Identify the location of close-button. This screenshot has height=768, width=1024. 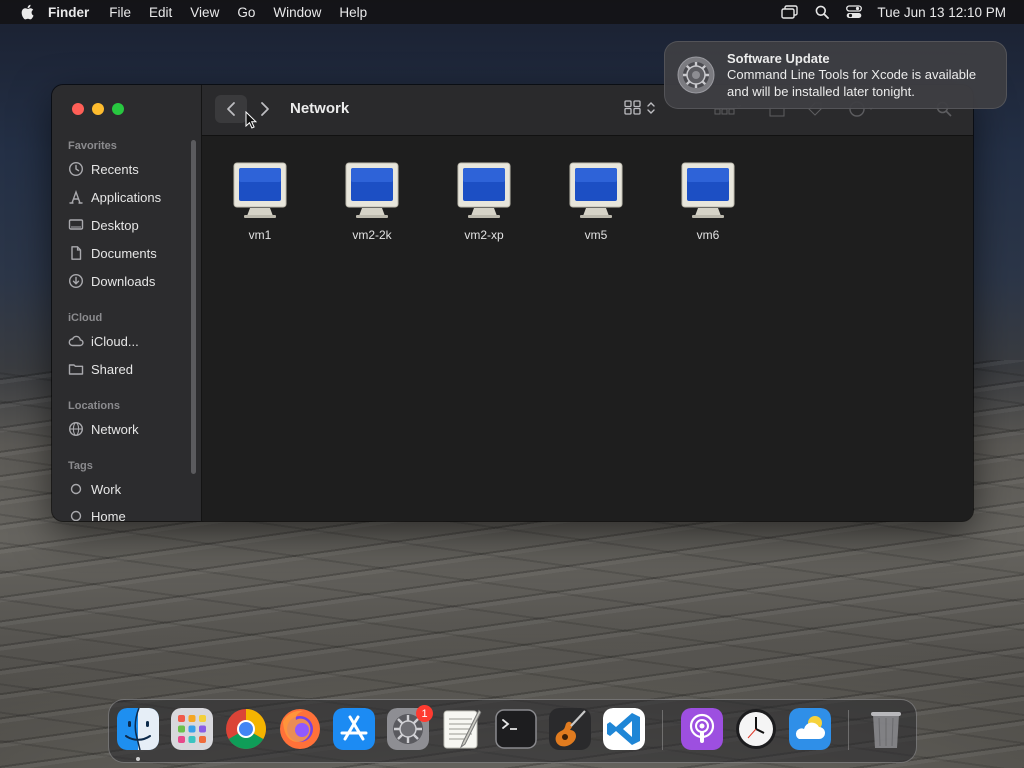
(78, 109).